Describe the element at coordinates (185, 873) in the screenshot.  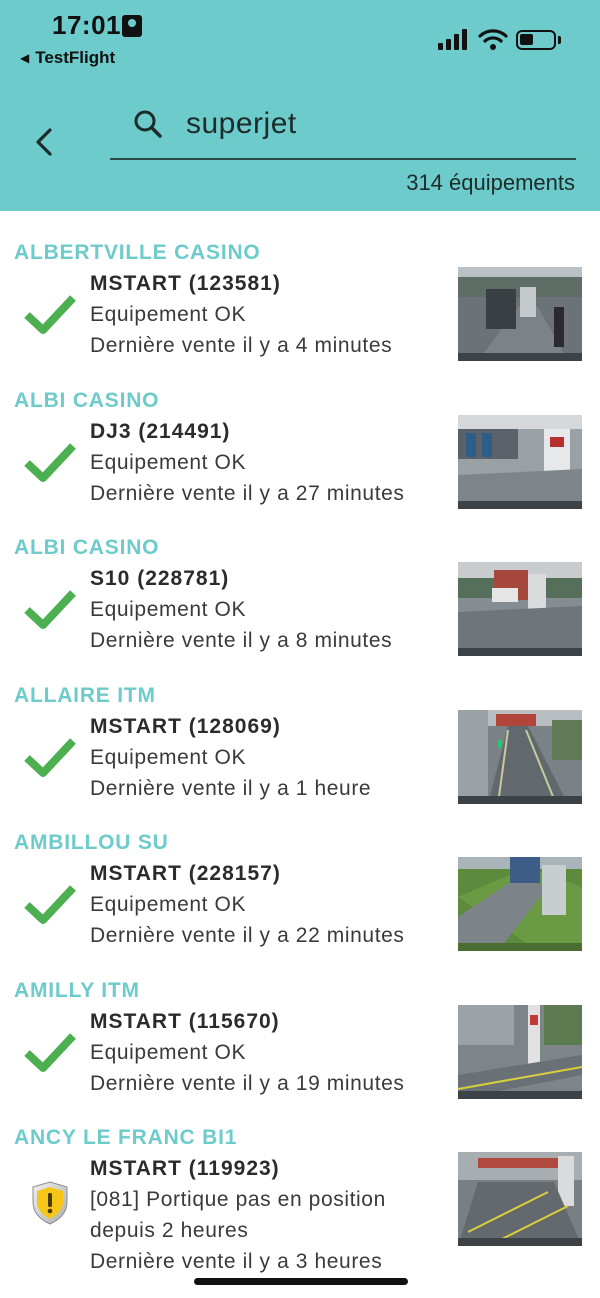
I see `equipment-name: MSTART (228157)` at that location.